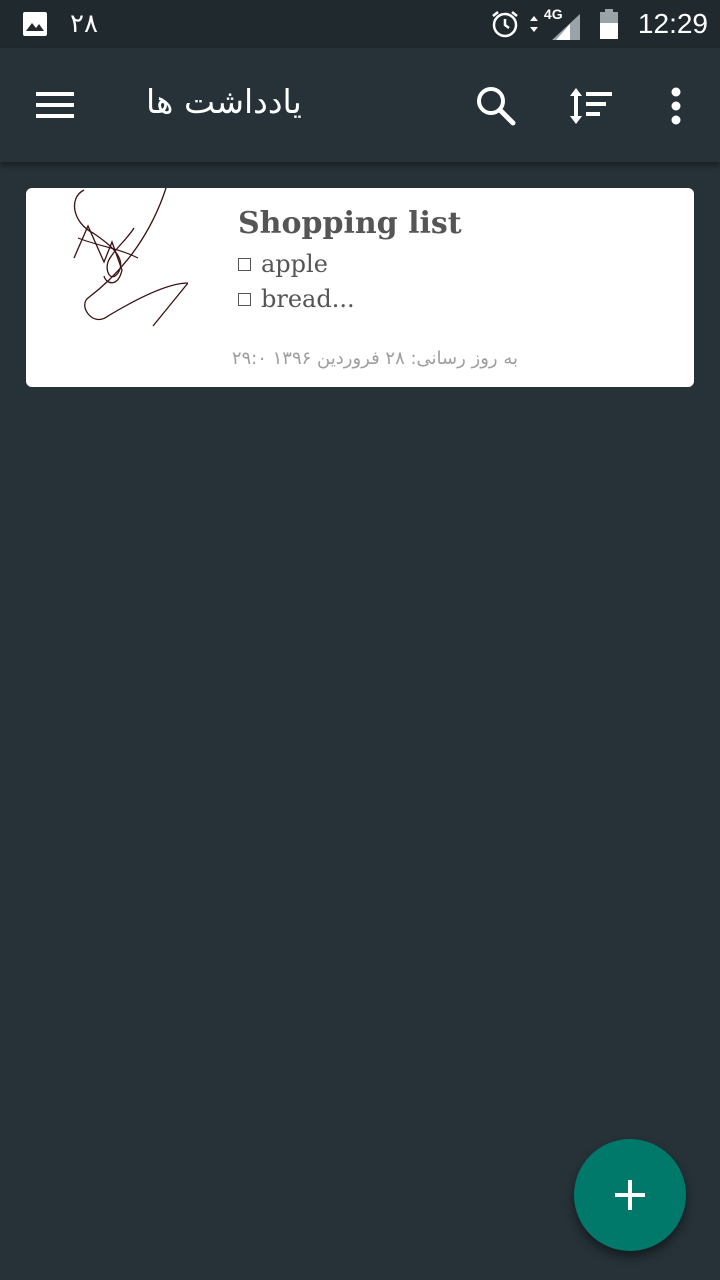  I want to click on plus-icon, so click(630, 1195).